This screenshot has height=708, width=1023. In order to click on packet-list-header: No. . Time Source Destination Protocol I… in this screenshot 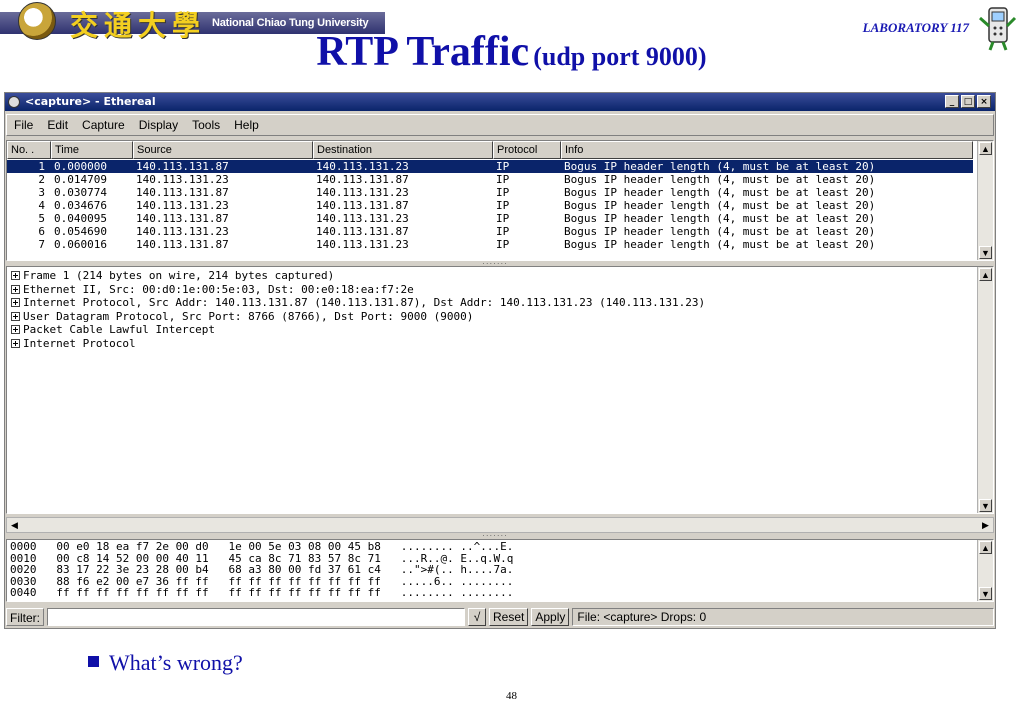, I will do `click(490, 150)`.